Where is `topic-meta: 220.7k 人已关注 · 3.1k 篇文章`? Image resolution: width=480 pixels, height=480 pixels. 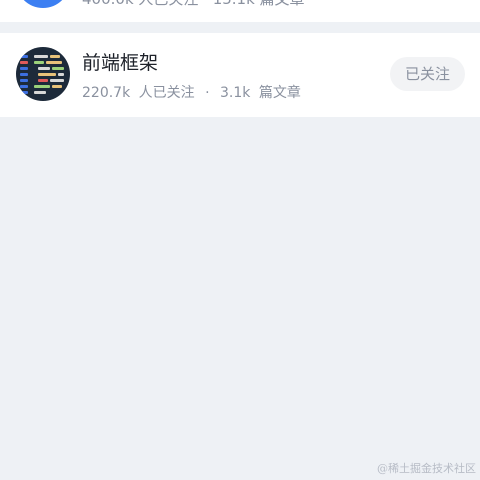
topic-meta: 220.7k 人已关注 · 3.1k 篇文章 is located at coordinates (191, 92).